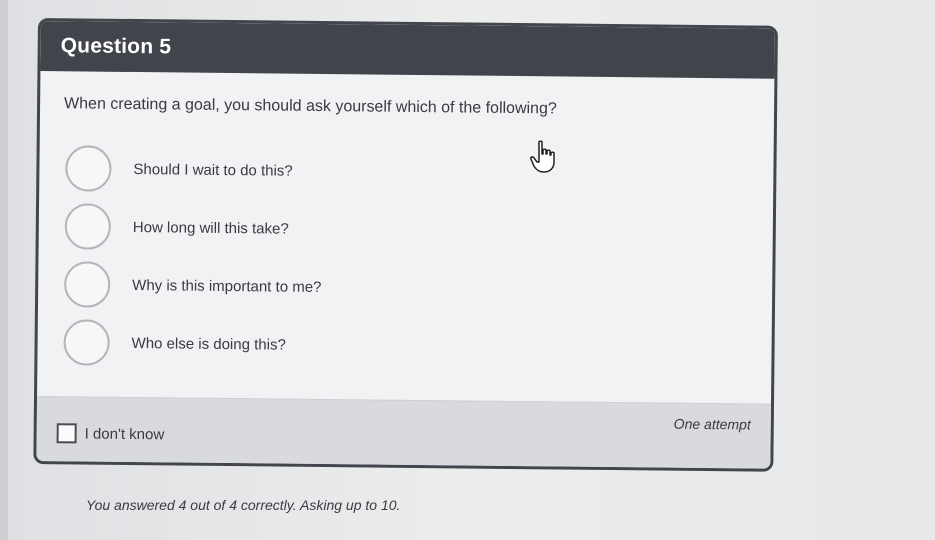 This screenshot has width=935, height=540. I want to click on question-title: Question 5, so click(116, 46).